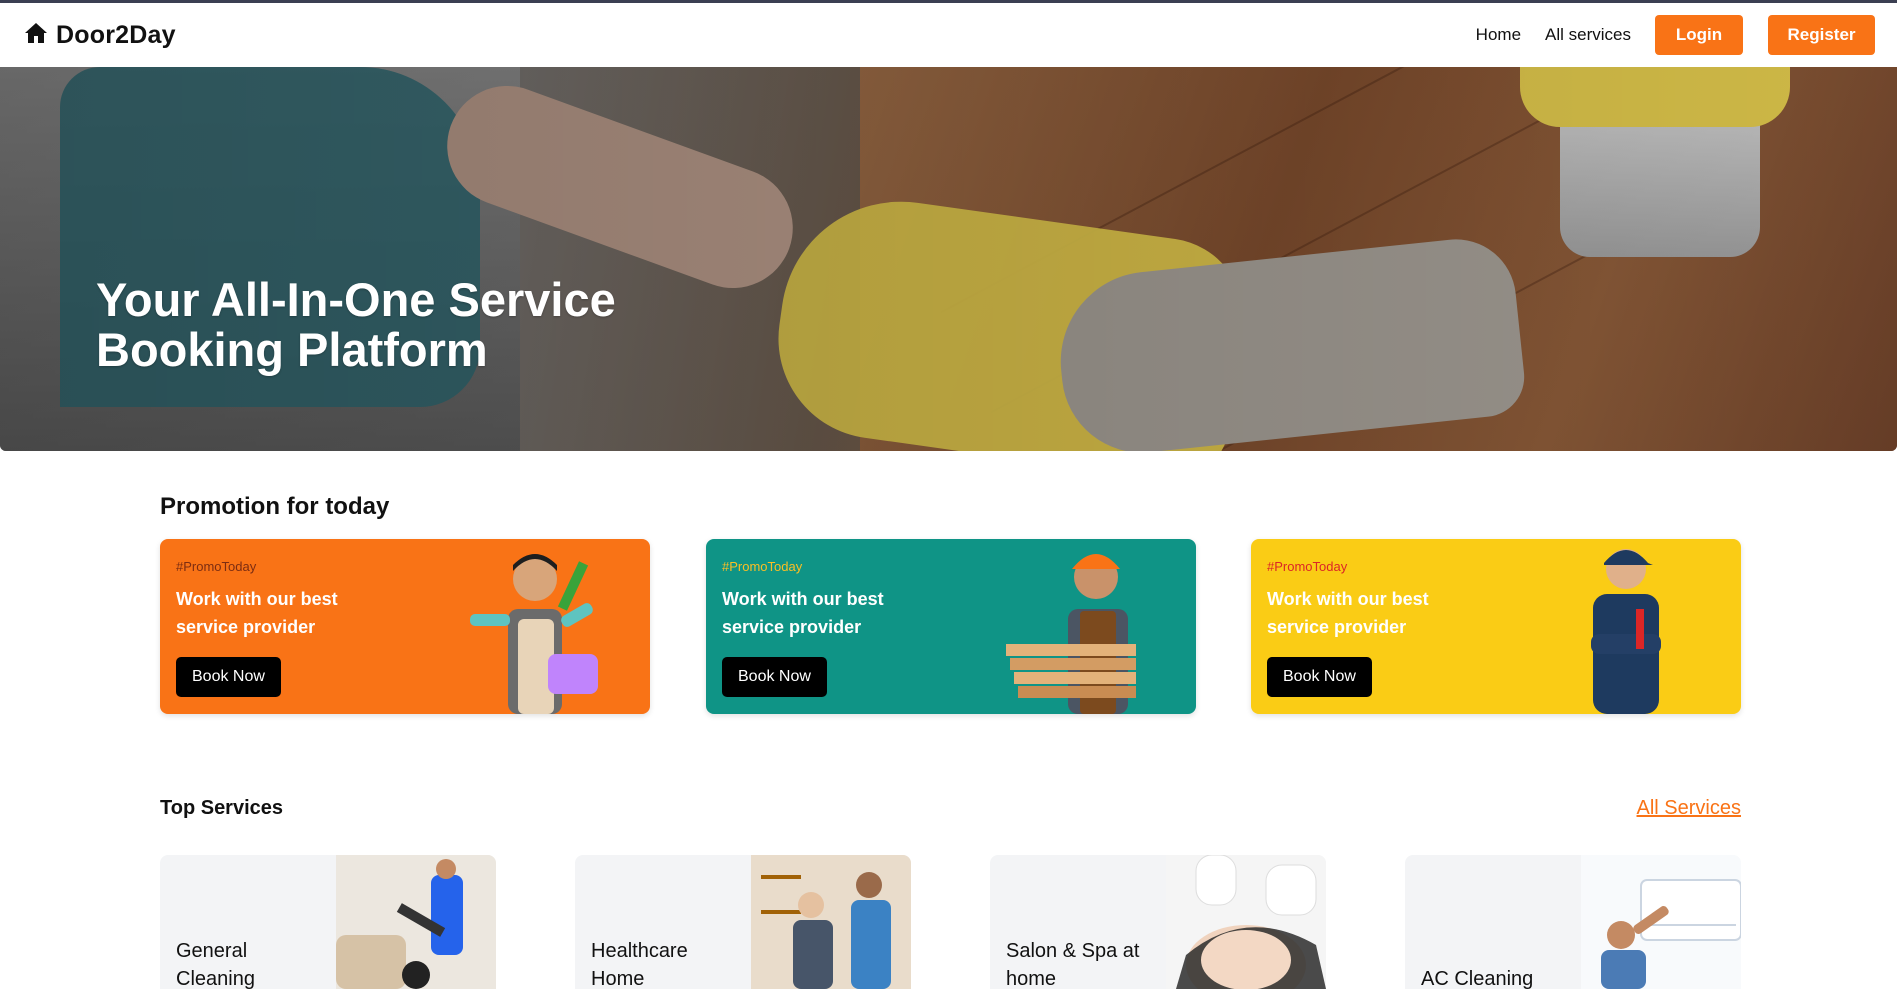 This screenshot has width=1897, height=989. Describe the element at coordinates (1661, 922) in the screenshot. I see `ac-cleaning-image` at that location.